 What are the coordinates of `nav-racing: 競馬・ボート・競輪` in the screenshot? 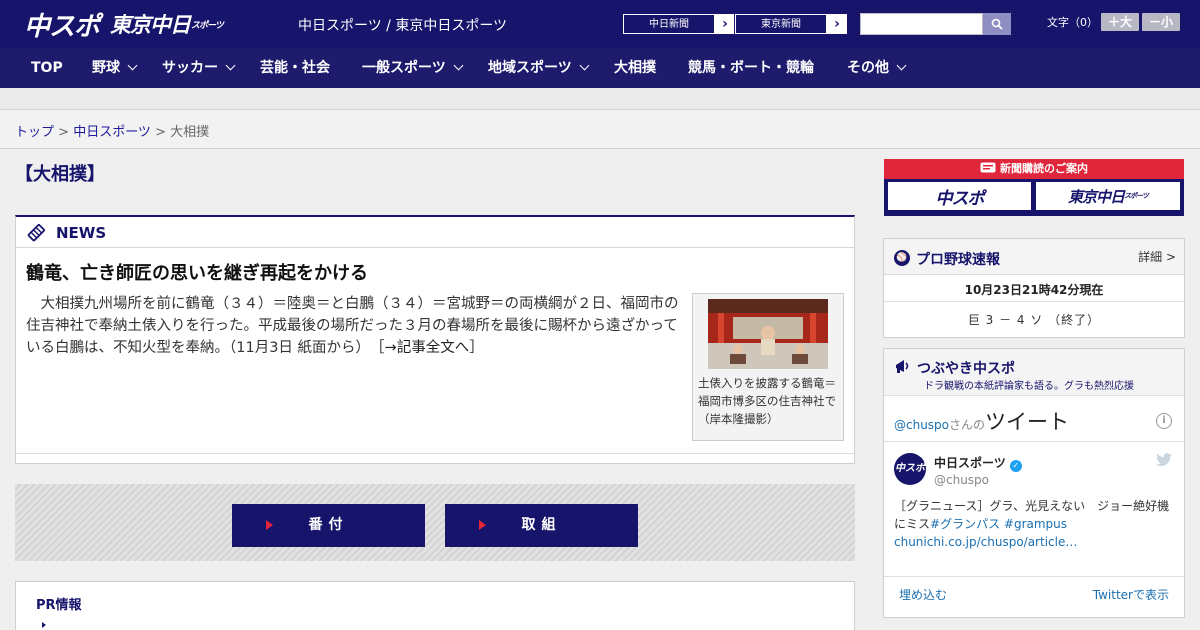 It's located at (751, 68).